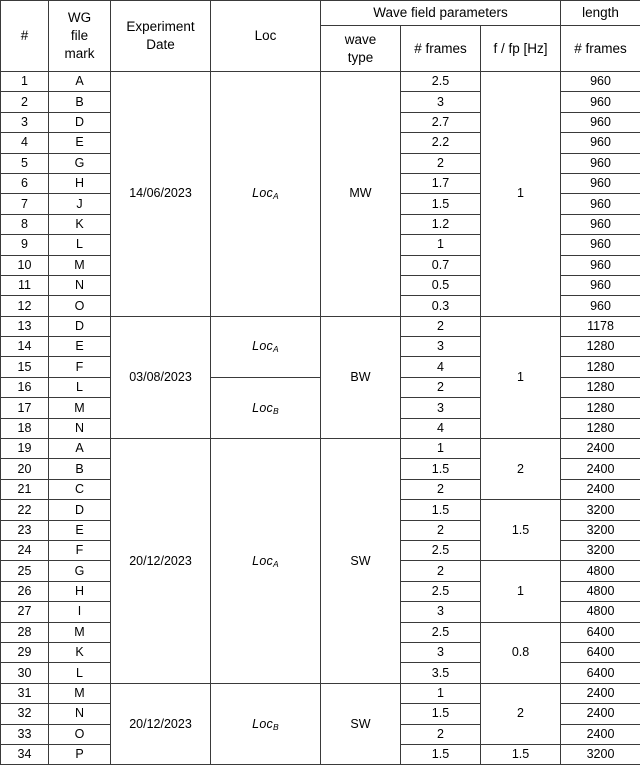 This screenshot has width=640, height=765. Describe the element at coordinates (521, 49) in the screenshot. I see `header-f-fp-hz: f / fp [Hz]` at that location.